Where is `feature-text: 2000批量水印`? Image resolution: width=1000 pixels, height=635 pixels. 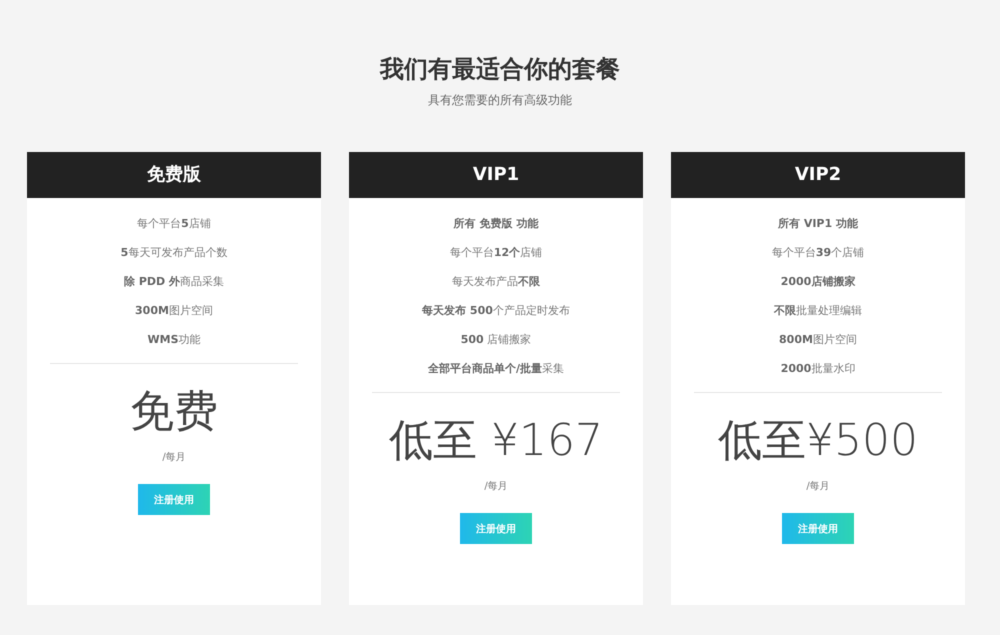 feature-text: 2000批量水印 is located at coordinates (818, 369).